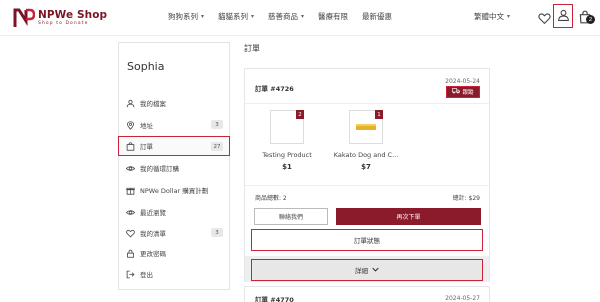 The width and height of the screenshot is (600, 302). I want to click on logo-subtitle: Shop to Donate, so click(63, 23).